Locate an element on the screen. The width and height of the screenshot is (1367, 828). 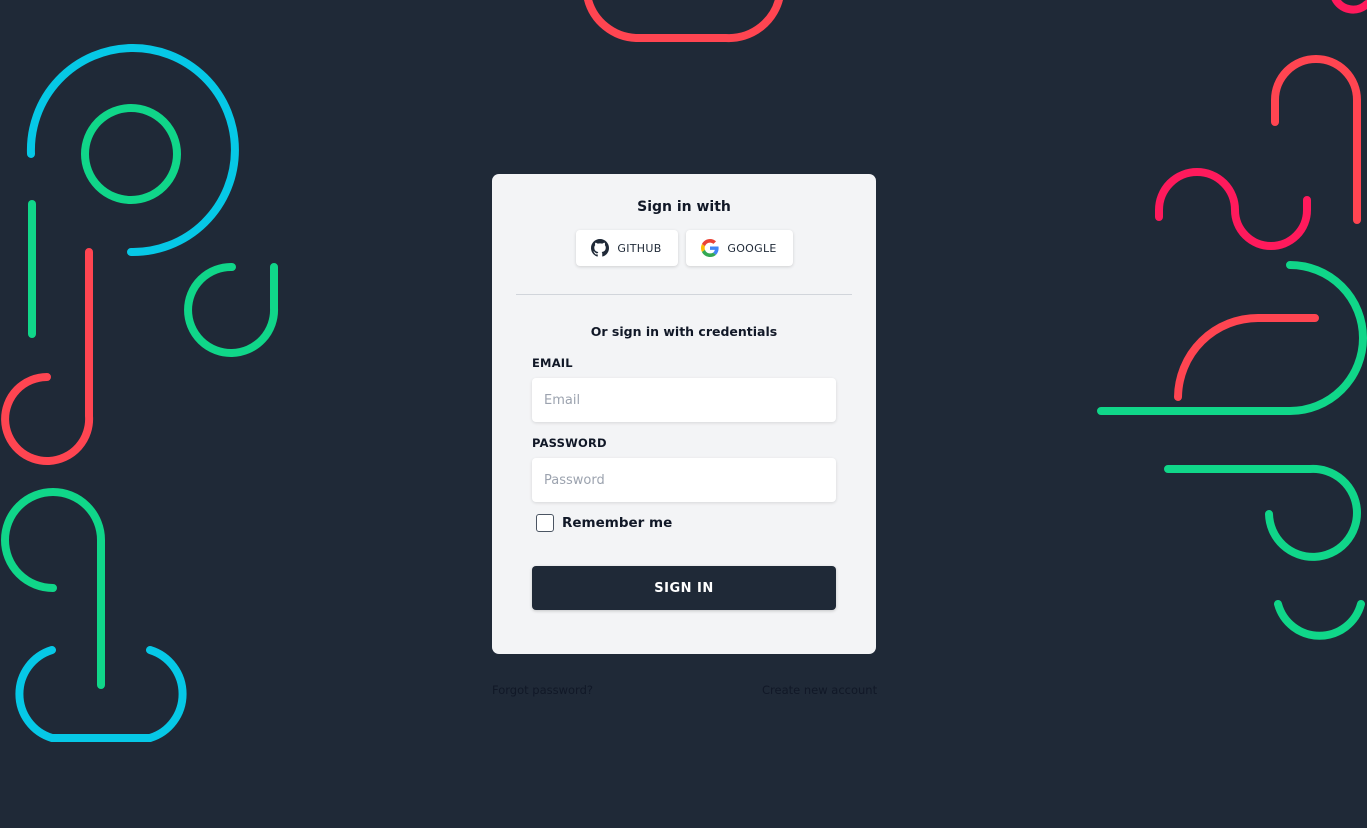
email-label: EMAIL is located at coordinates (552, 363).